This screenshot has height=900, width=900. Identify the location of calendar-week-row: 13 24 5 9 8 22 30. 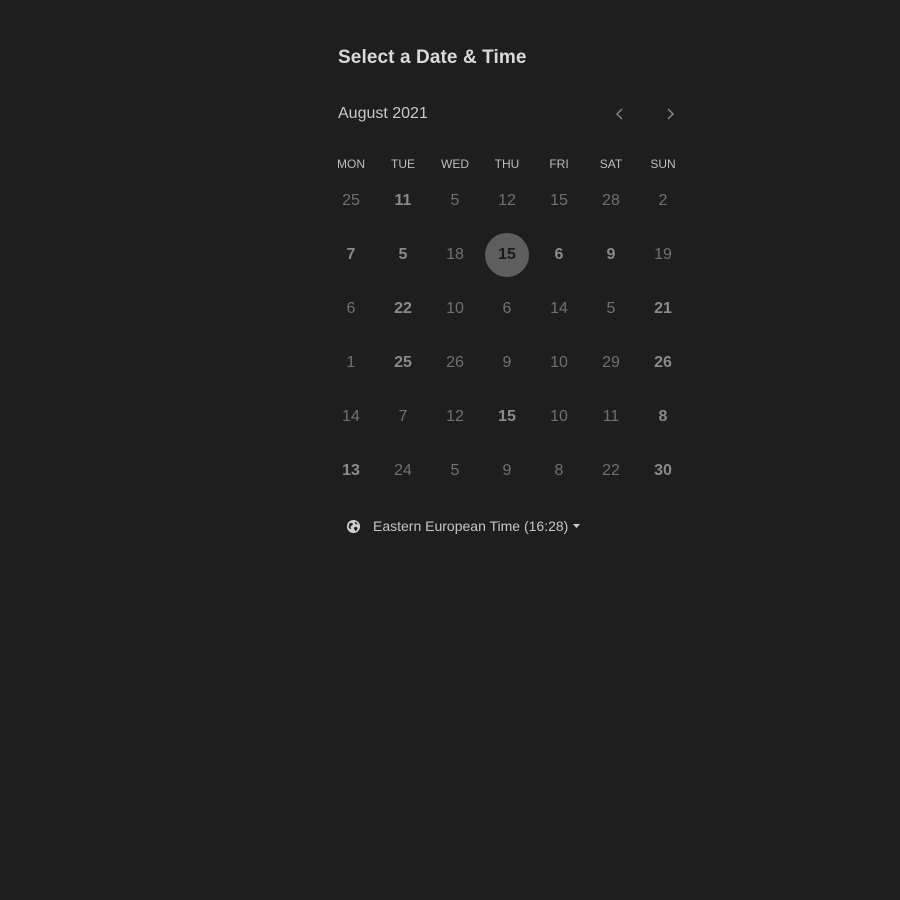
(507, 471).